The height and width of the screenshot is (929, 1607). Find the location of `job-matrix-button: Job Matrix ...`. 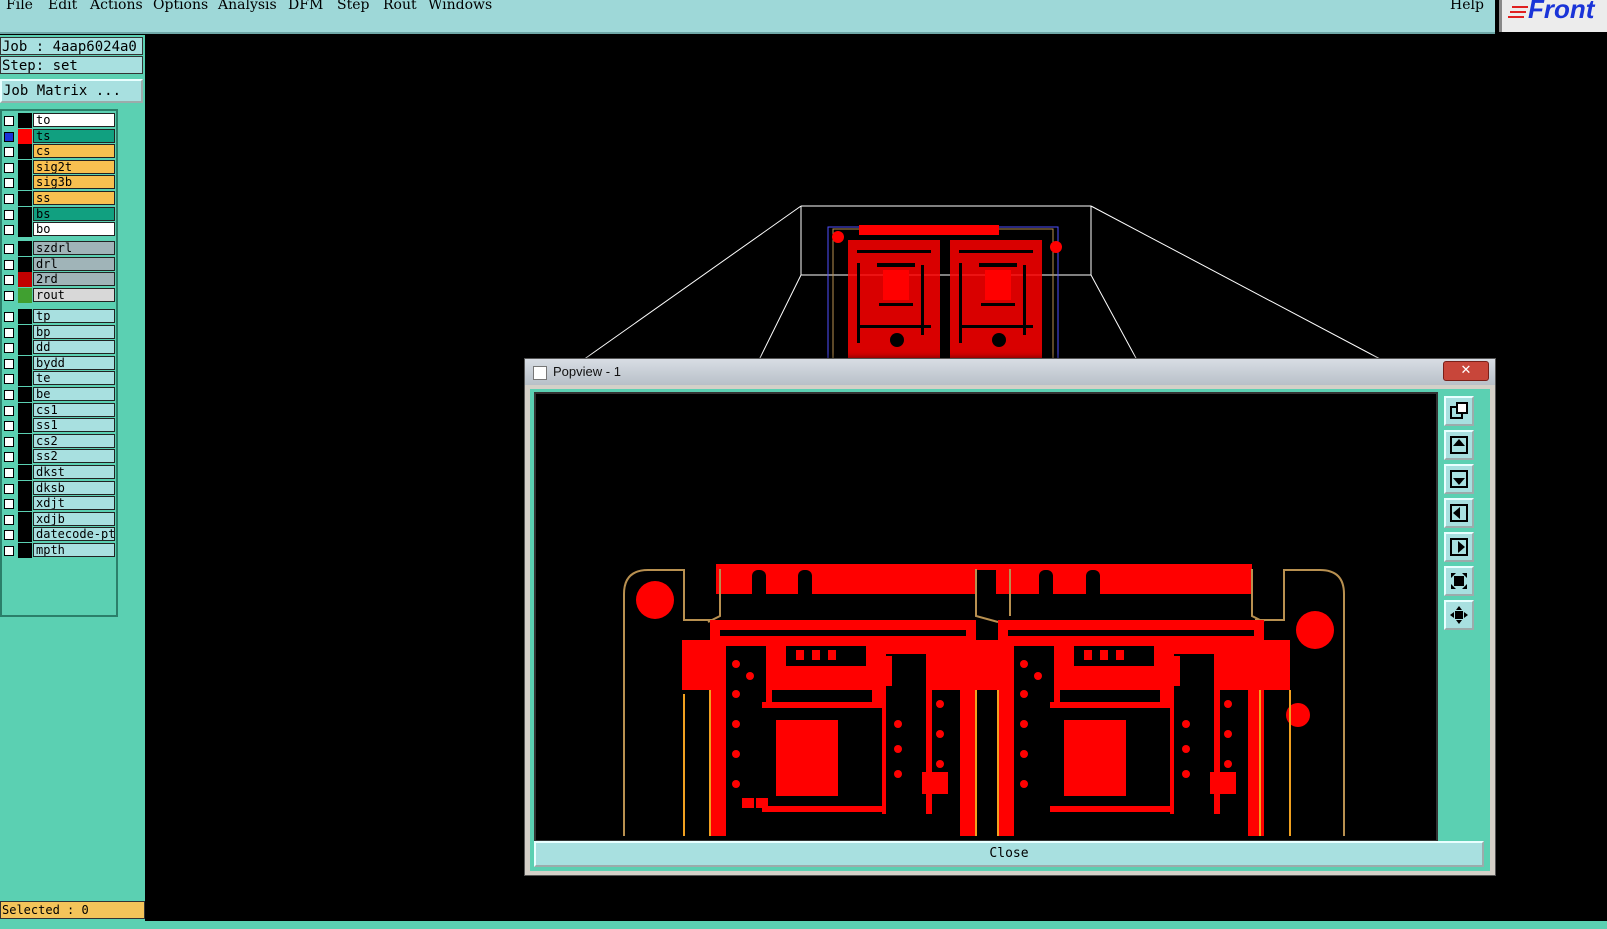

job-matrix-button: Job Matrix ... is located at coordinates (71, 91).